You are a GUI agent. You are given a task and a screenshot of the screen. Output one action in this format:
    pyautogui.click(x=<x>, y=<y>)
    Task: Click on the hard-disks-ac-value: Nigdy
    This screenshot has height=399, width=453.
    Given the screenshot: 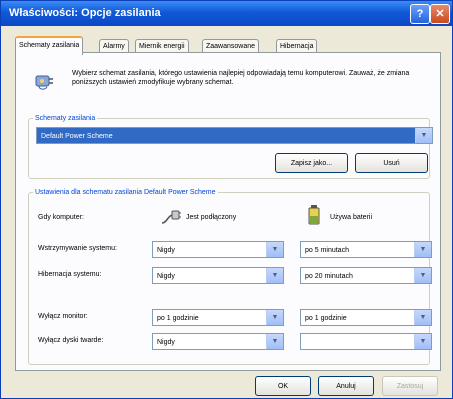 What is the action you would take?
    pyautogui.click(x=166, y=342)
    